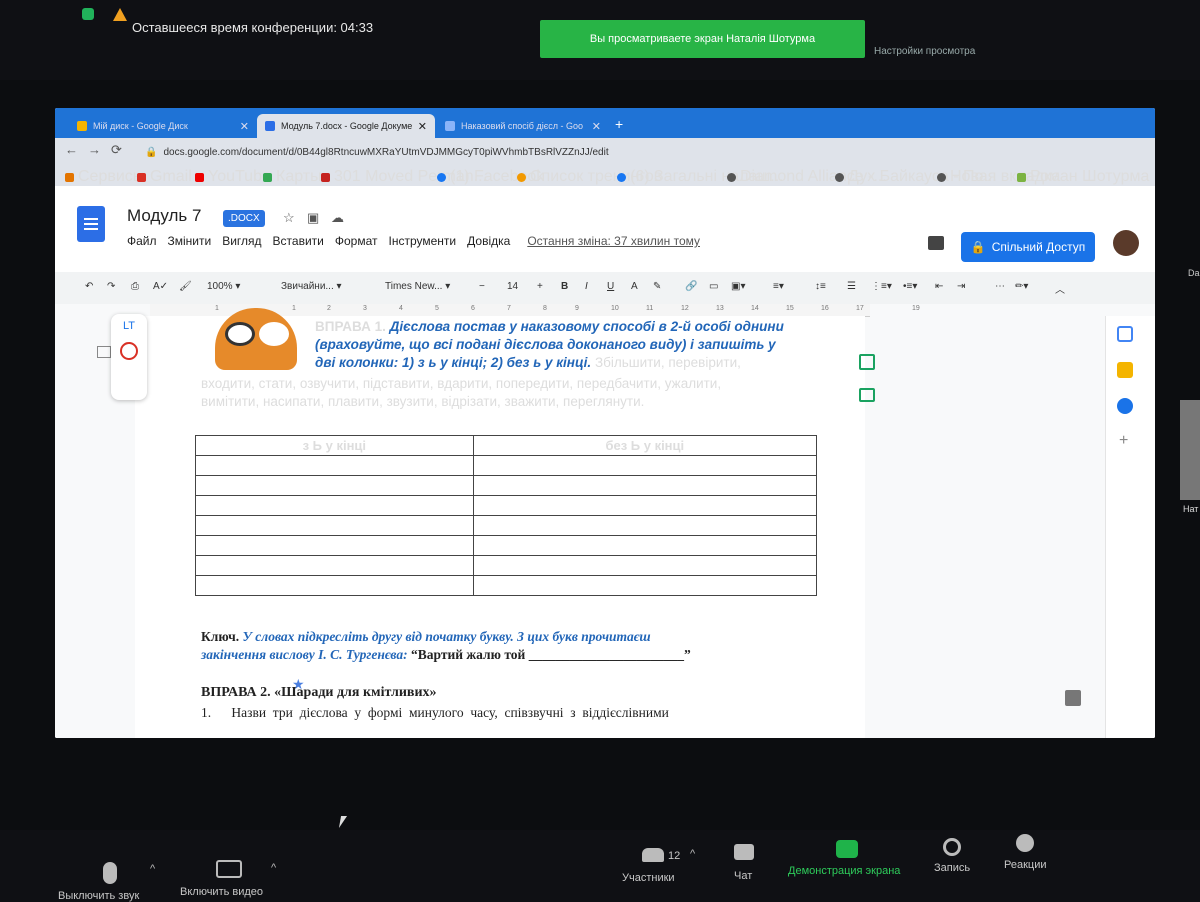  Describe the element at coordinates (135, 286) in the screenshot. I see `print-icon: ⎙` at that location.